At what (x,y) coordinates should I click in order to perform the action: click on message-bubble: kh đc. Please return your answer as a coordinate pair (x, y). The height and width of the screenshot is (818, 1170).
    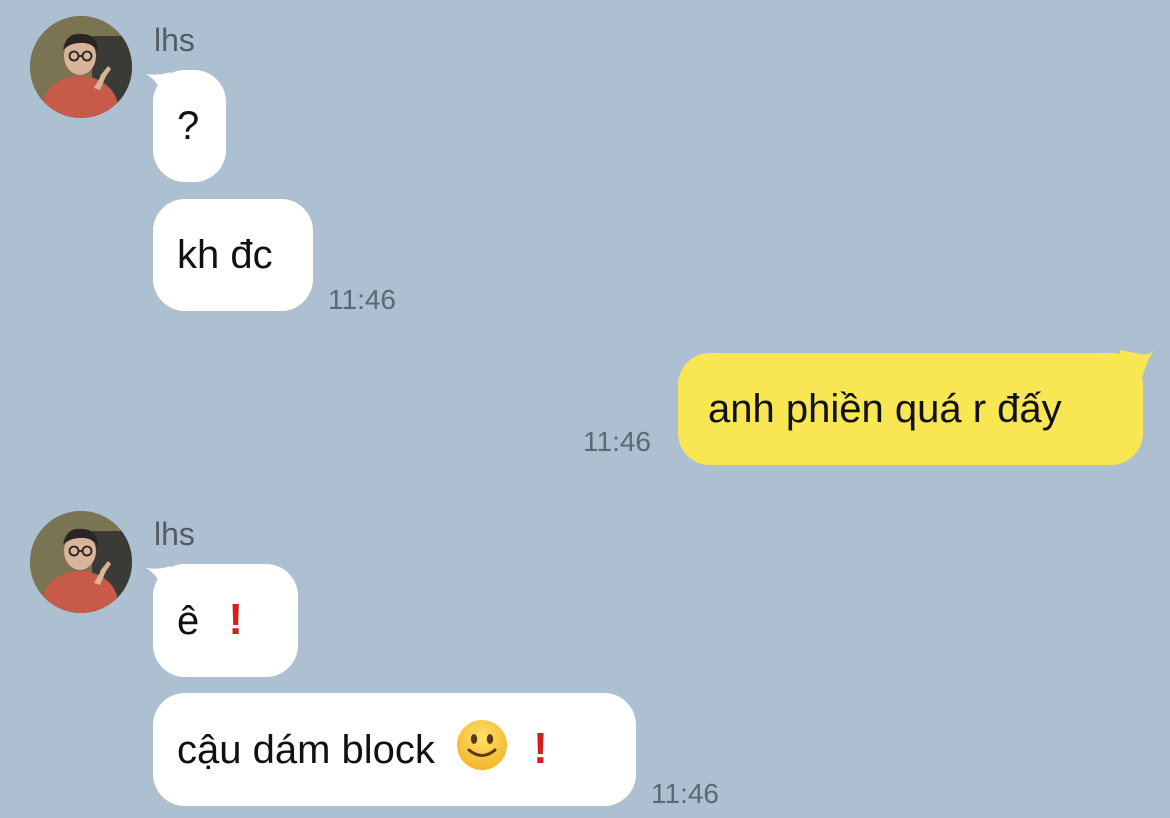
    Looking at the image, I should click on (233, 255).